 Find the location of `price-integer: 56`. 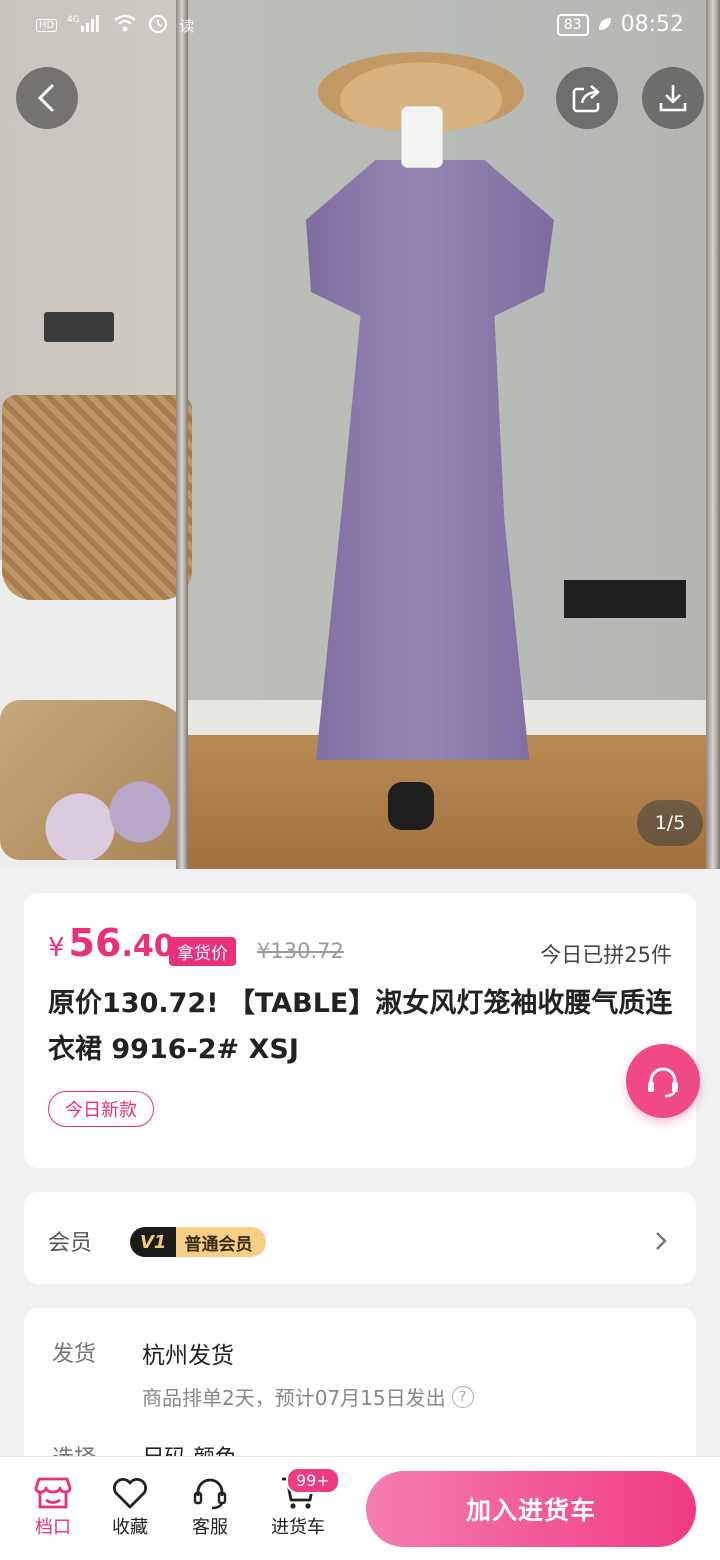

price-integer: 56 is located at coordinates (95, 943).